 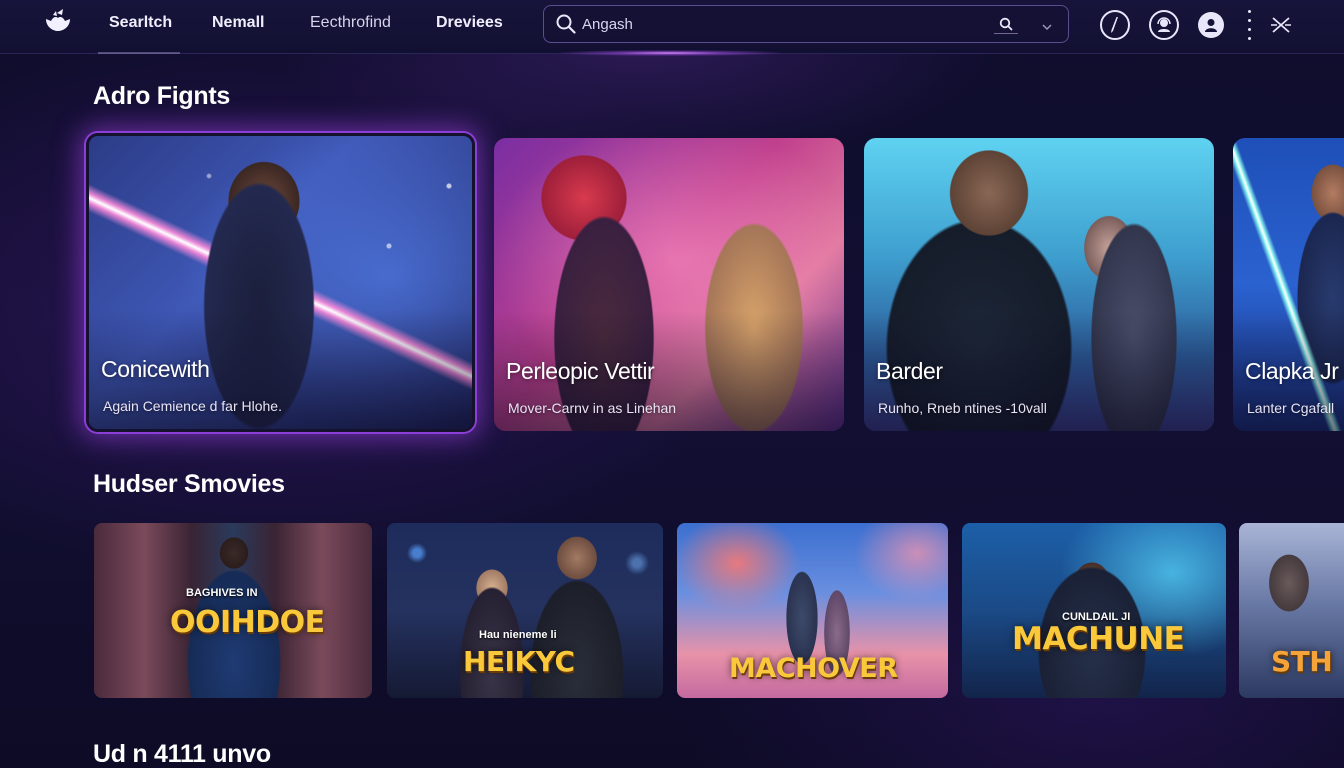 I want to click on search-input, so click(x=772, y=24).